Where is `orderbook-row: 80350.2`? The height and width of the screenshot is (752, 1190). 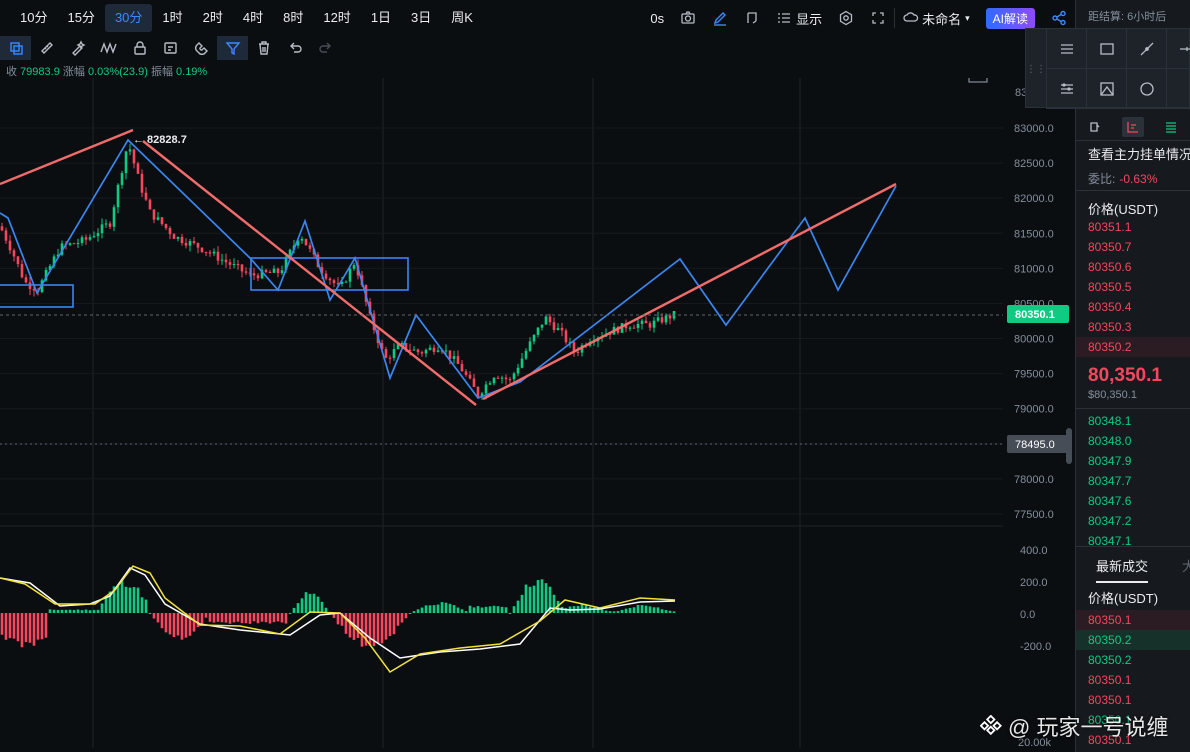
orderbook-row: 80350.2 is located at coordinates (1133, 347).